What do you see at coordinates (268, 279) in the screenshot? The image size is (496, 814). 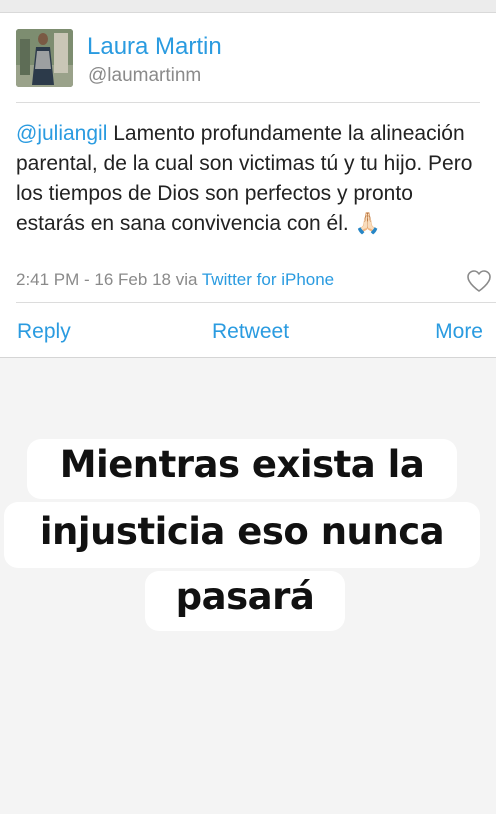 I see `client-link: Twitter for iPhone` at bounding box center [268, 279].